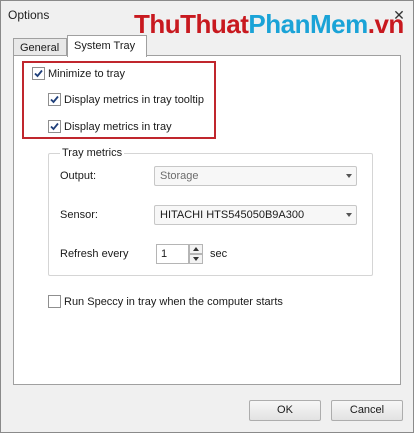 This screenshot has width=414, height=433. Describe the element at coordinates (87, 74) in the screenshot. I see `minimize-to-tray-label: Minimize to tray` at that location.